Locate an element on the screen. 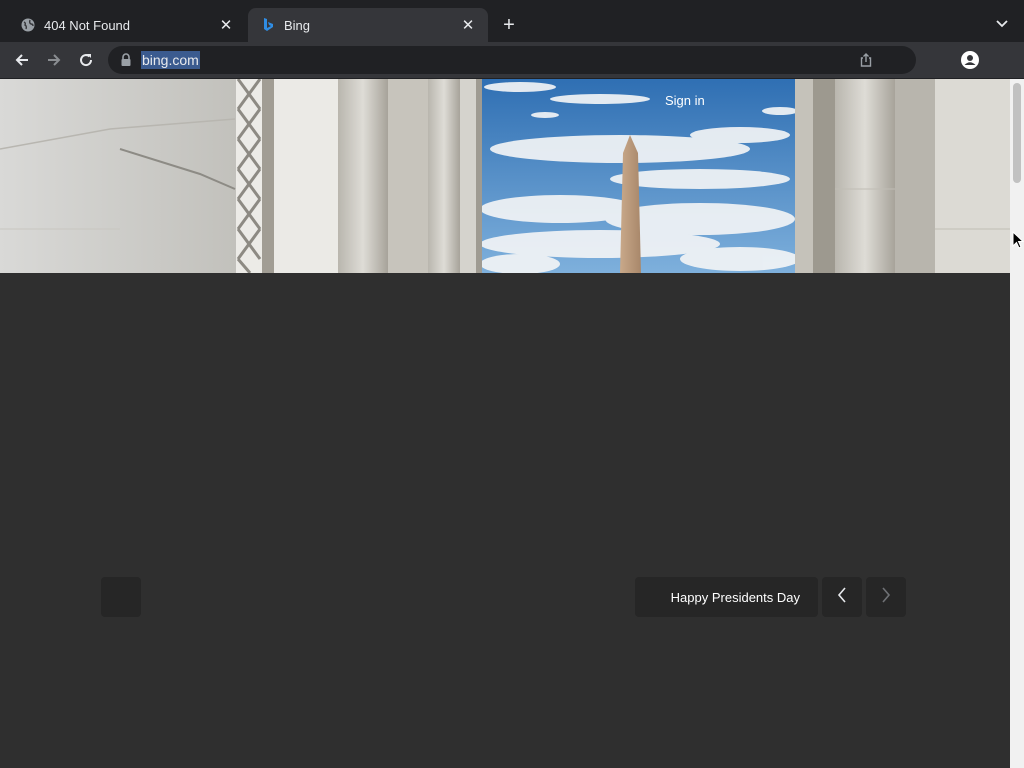 This screenshot has width=1024, height=768. next-image-button is located at coordinates (886, 597).